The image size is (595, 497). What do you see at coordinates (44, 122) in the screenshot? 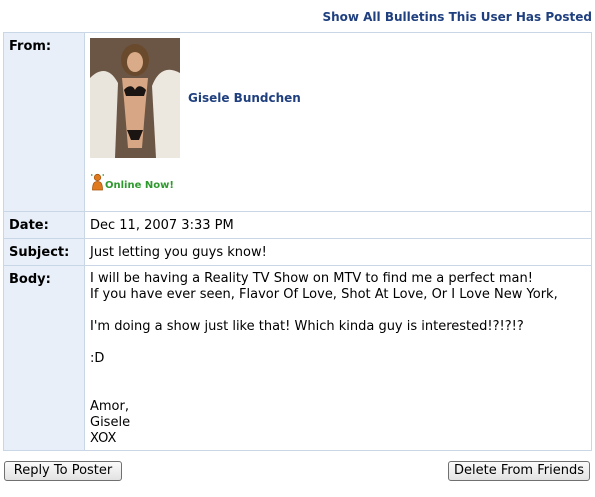
I see `from-label-cell: From:` at bounding box center [44, 122].